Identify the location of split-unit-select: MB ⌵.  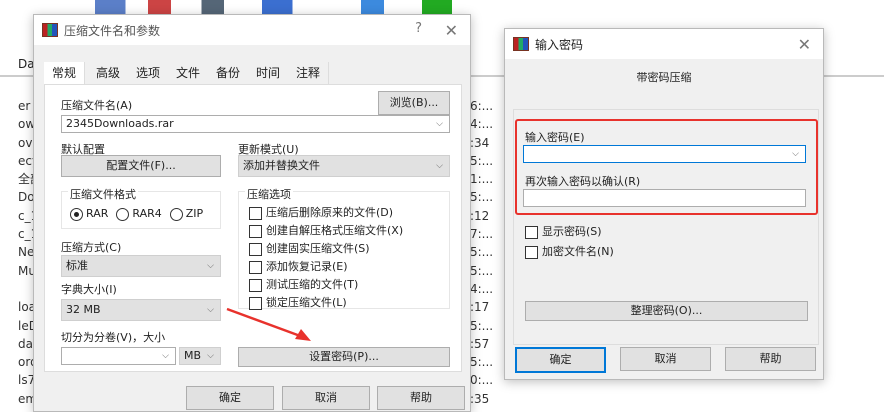
(200, 356).